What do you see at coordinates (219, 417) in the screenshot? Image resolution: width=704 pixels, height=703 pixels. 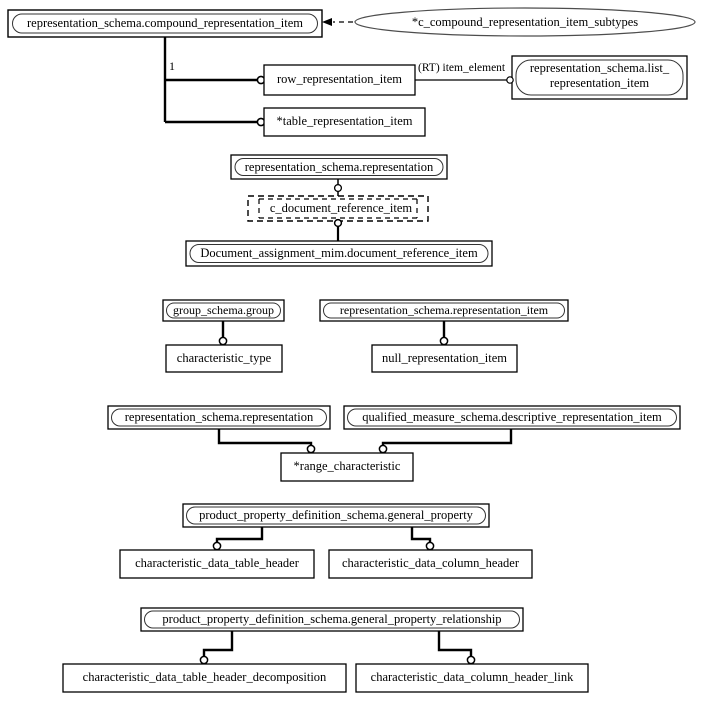 I see `node-representation-schema-representation-mid` at bounding box center [219, 417].